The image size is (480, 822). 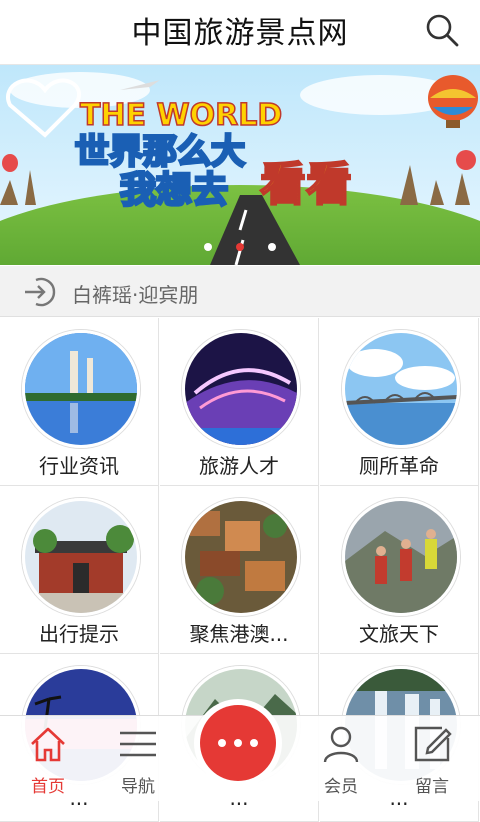 I want to click on more-button, so click(x=238, y=743).